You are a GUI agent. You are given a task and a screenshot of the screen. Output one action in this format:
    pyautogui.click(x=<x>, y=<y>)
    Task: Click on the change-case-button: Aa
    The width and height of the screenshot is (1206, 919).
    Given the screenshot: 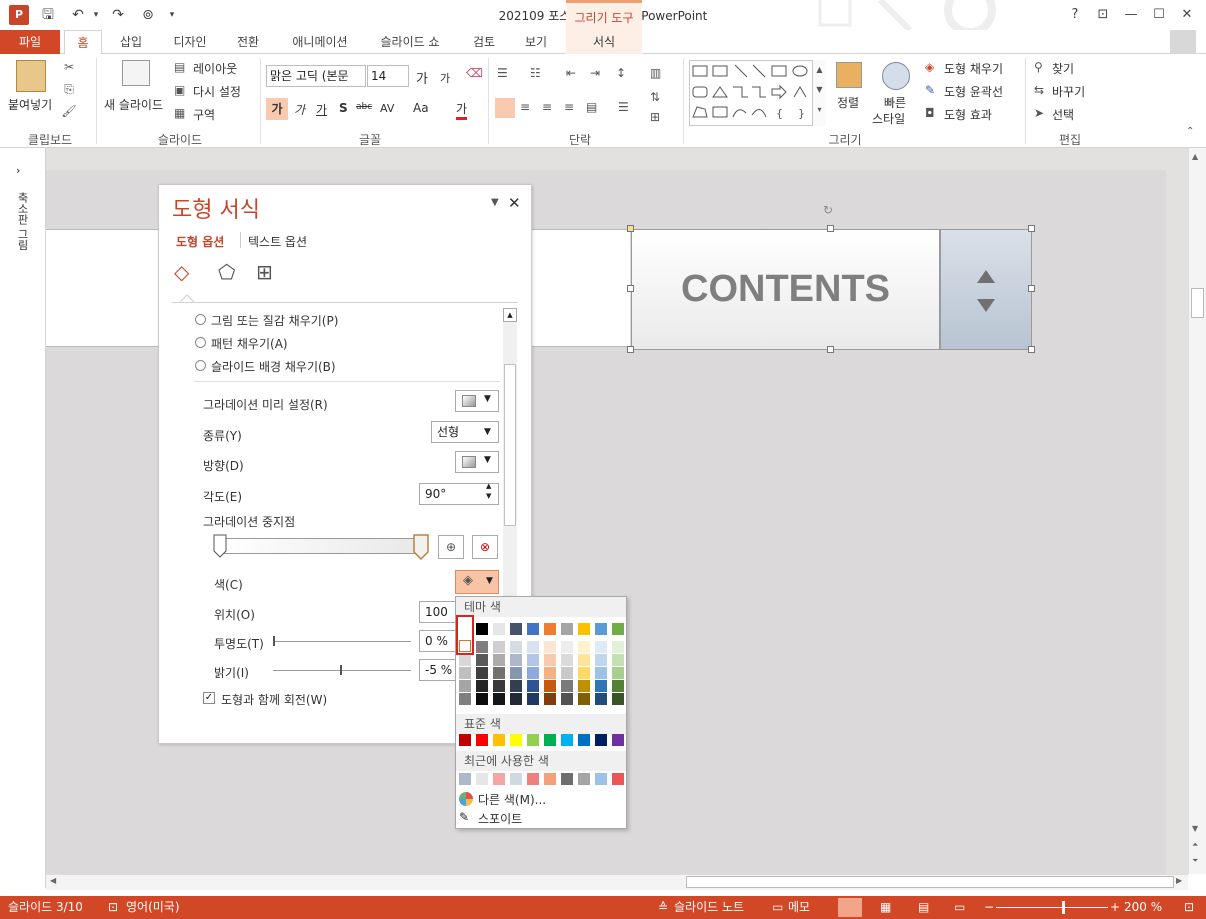 What is the action you would take?
    pyautogui.click(x=421, y=108)
    